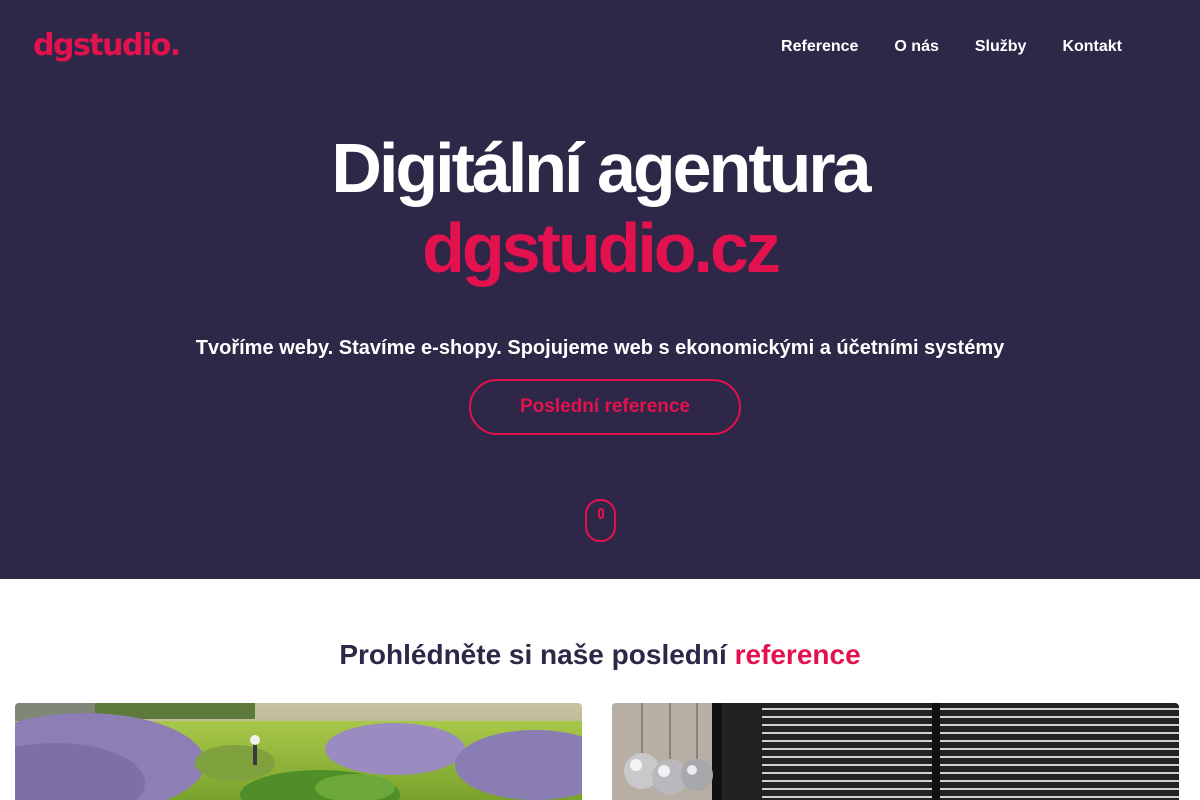 Image resolution: width=1200 pixels, height=800 pixels. I want to click on nav-item-sluzby: Služby, so click(1001, 47).